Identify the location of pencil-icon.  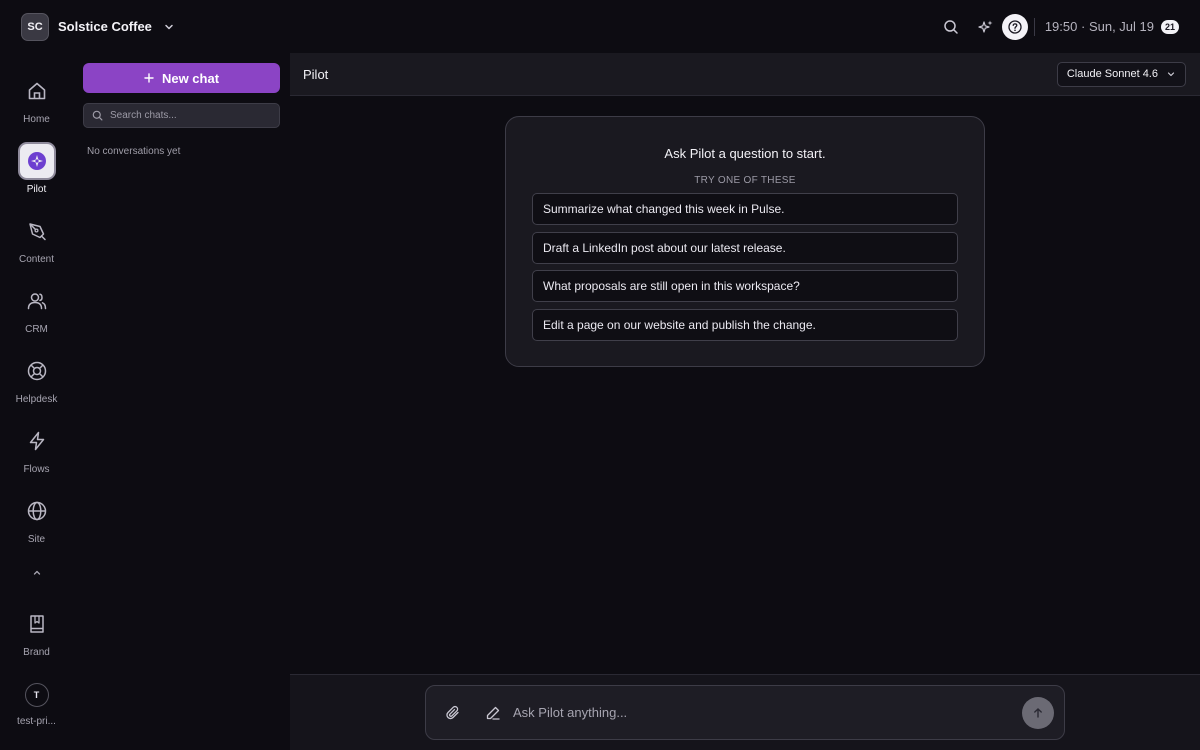
(493, 713).